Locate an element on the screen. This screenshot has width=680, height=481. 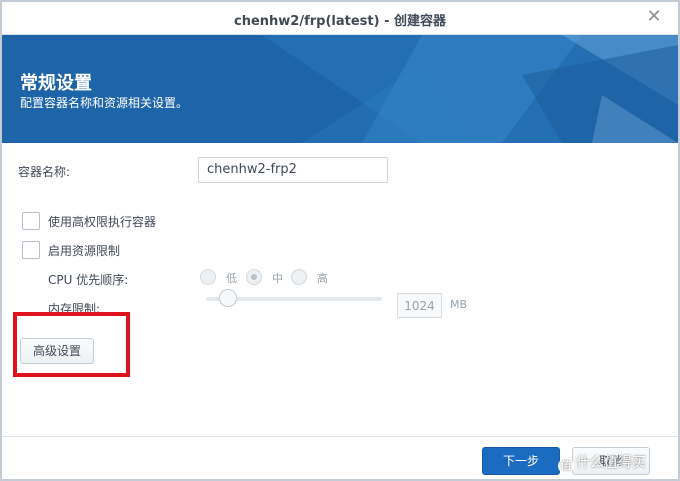
cpu-high-radio is located at coordinates (299, 277).